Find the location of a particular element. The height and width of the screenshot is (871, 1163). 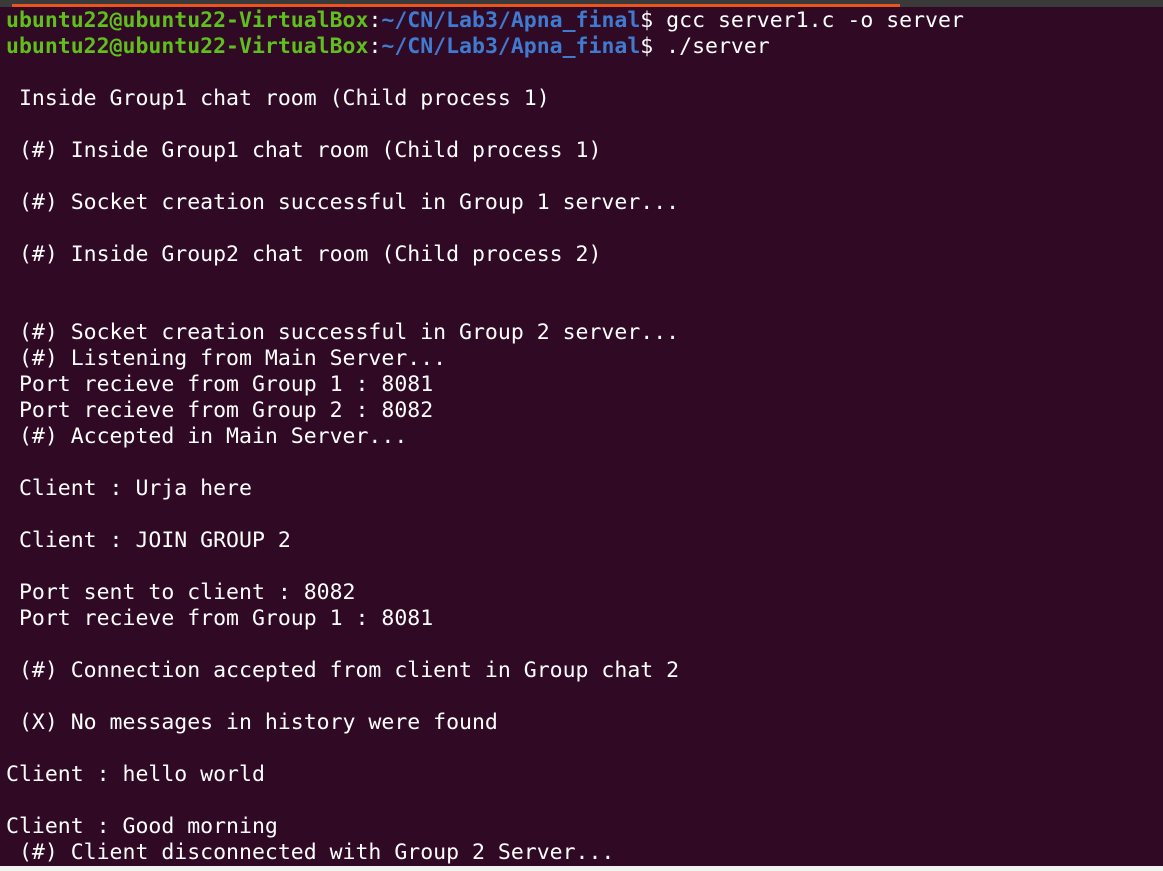

command-text: ./server is located at coordinates (711, 46).